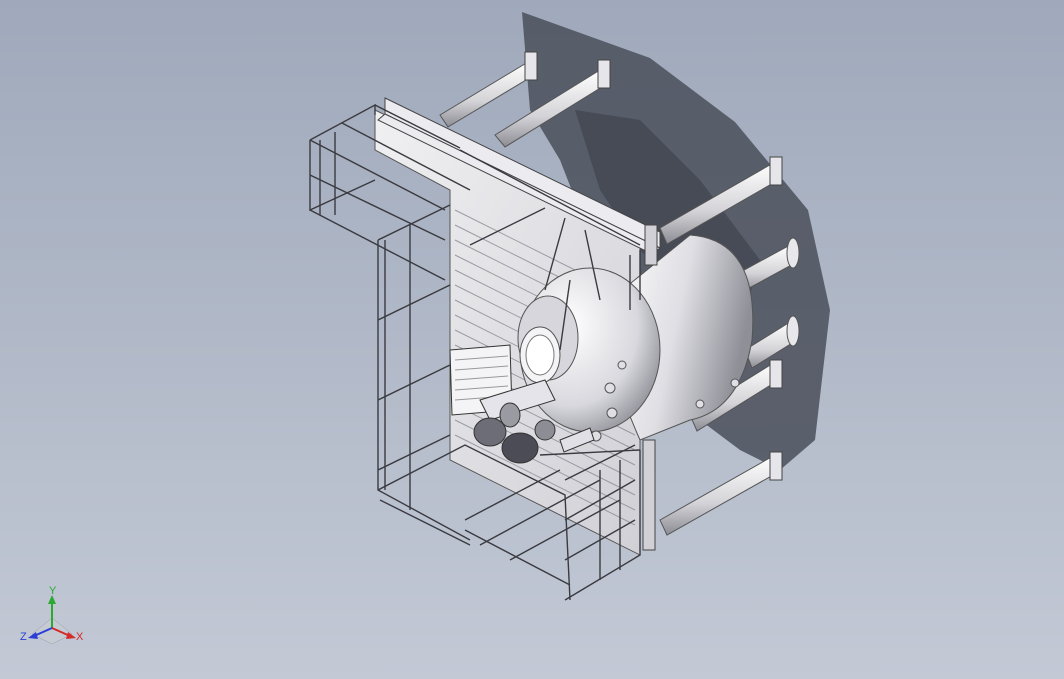 The width and height of the screenshot is (1064, 679). Describe the element at coordinates (80, 637) in the screenshot. I see `x-axis-label: X` at that location.